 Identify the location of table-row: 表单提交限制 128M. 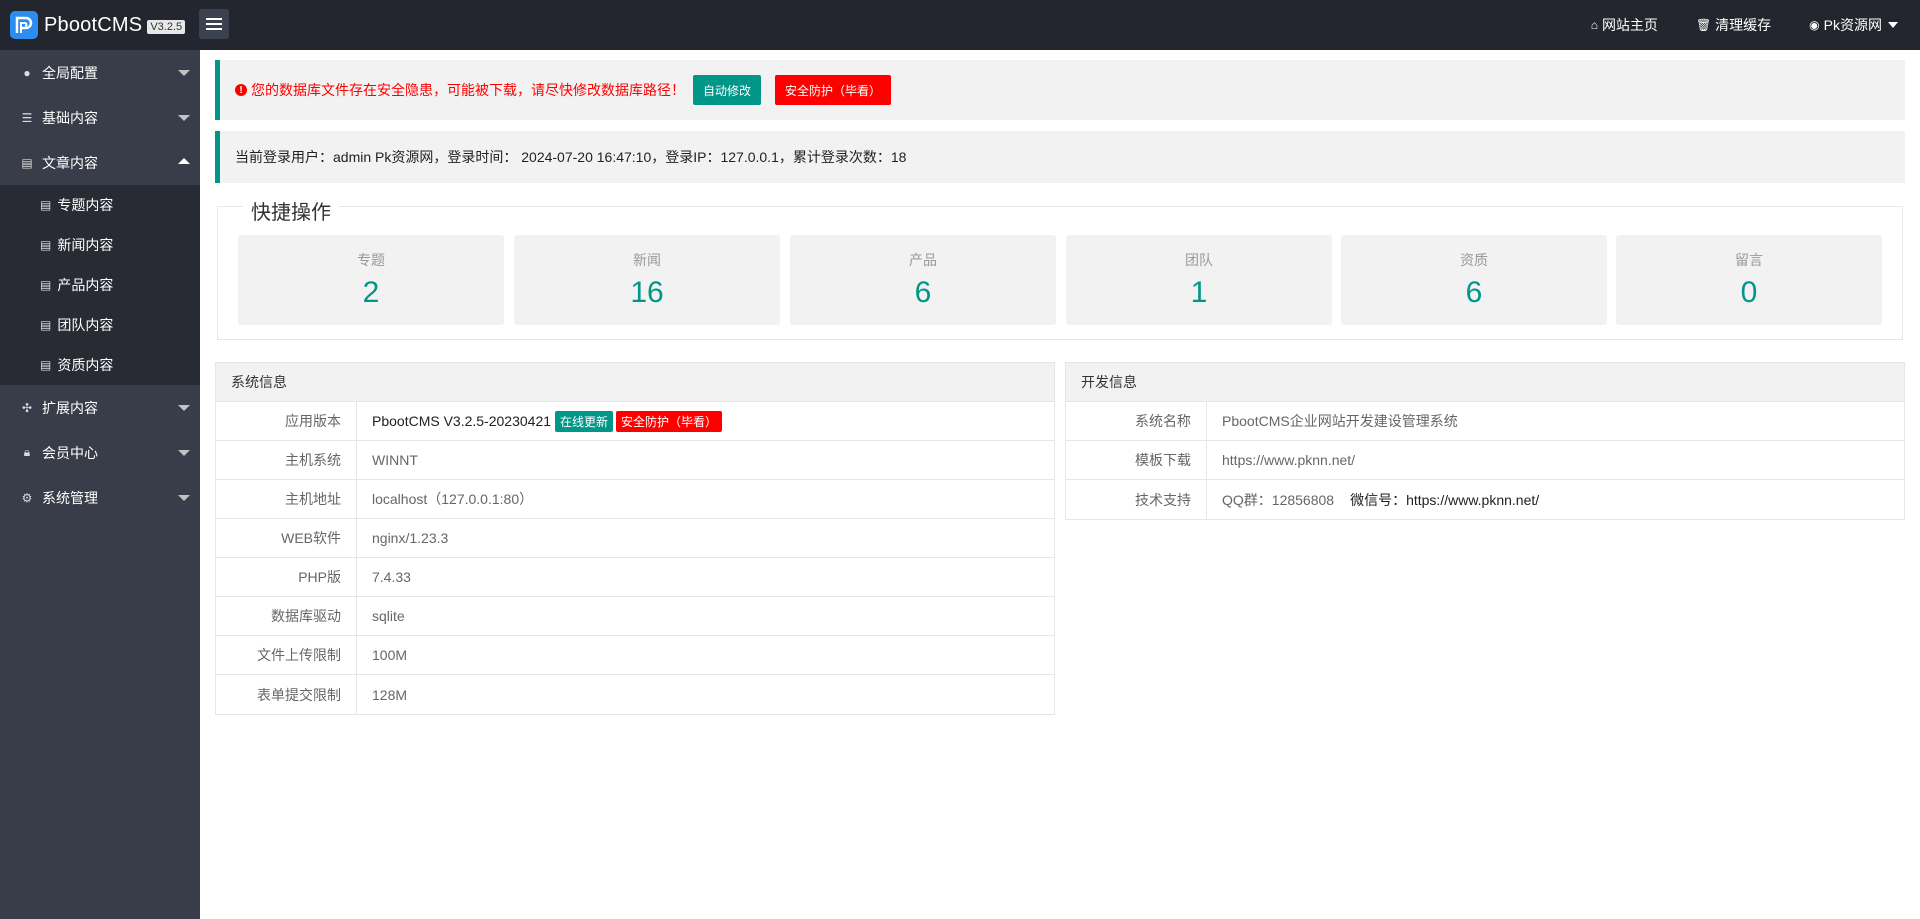
(635, 694).